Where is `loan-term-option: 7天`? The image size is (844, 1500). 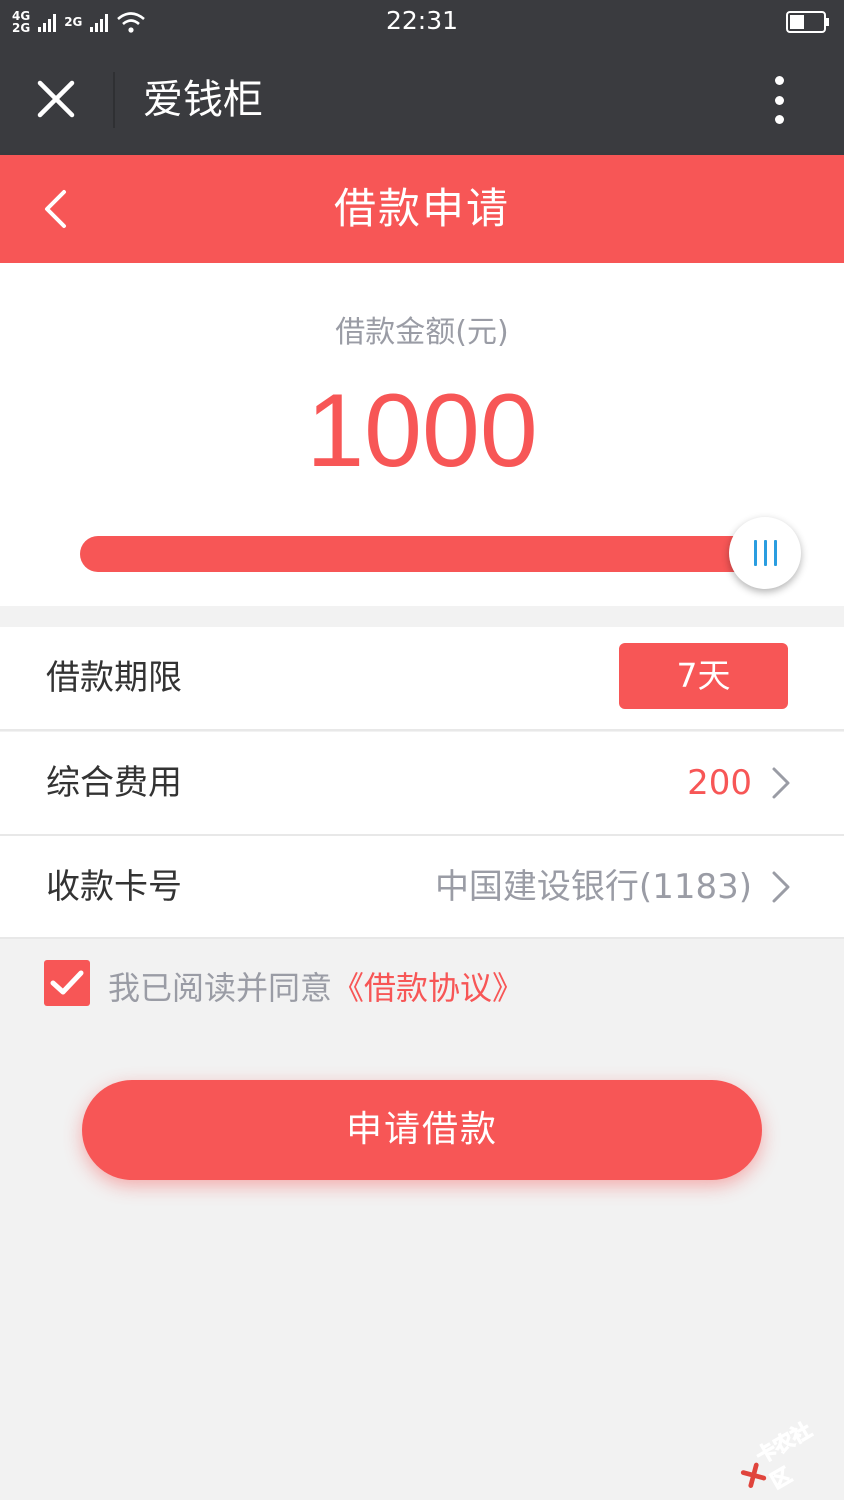 loan-term-option: 7天 is located at coordinates (703, 676).